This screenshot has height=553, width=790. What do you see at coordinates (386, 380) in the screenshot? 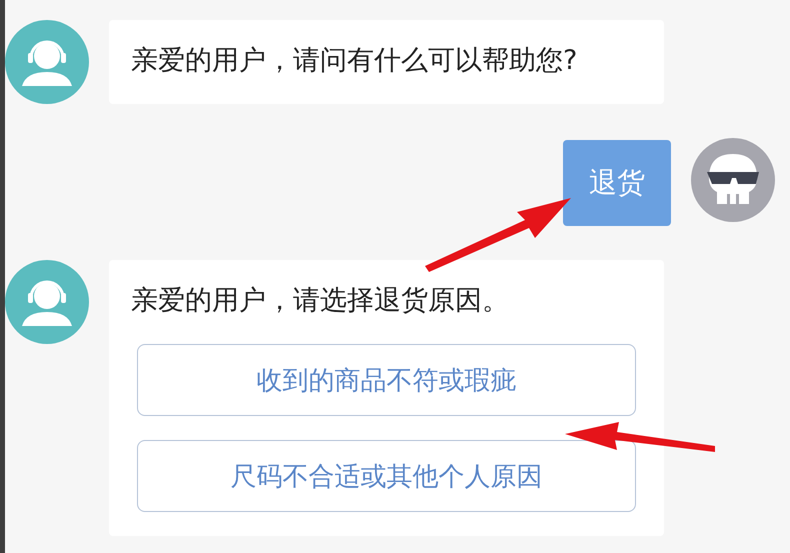
I see `reason-option-button: 收到的商品不符或瑕疵` at bounding box center [386, 380].